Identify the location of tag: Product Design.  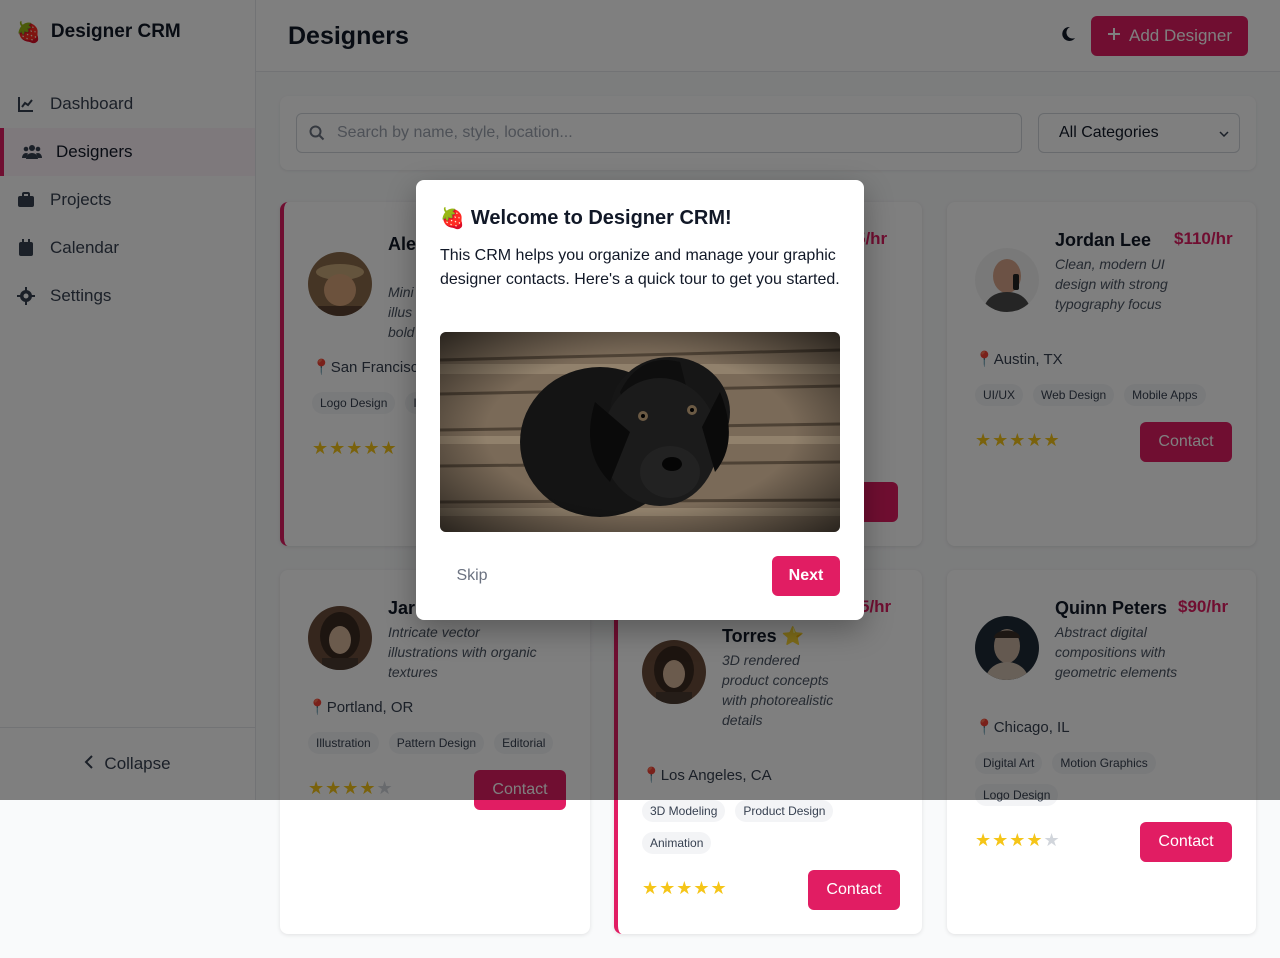
(784, 811).